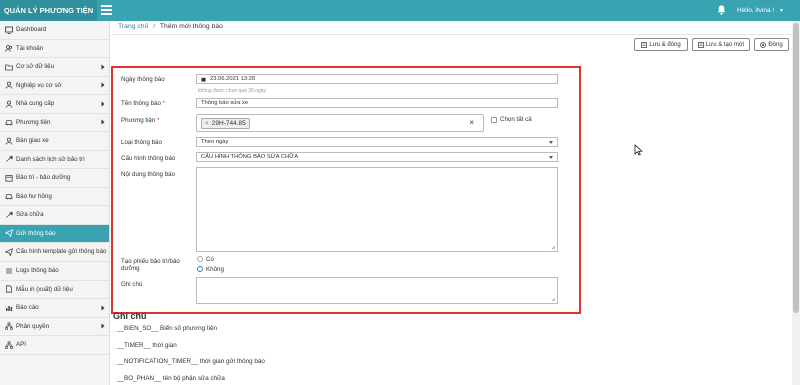 The width and height of the screenshot is (800, 385). I want to click on sidebar-item: API, so click(54, 345).